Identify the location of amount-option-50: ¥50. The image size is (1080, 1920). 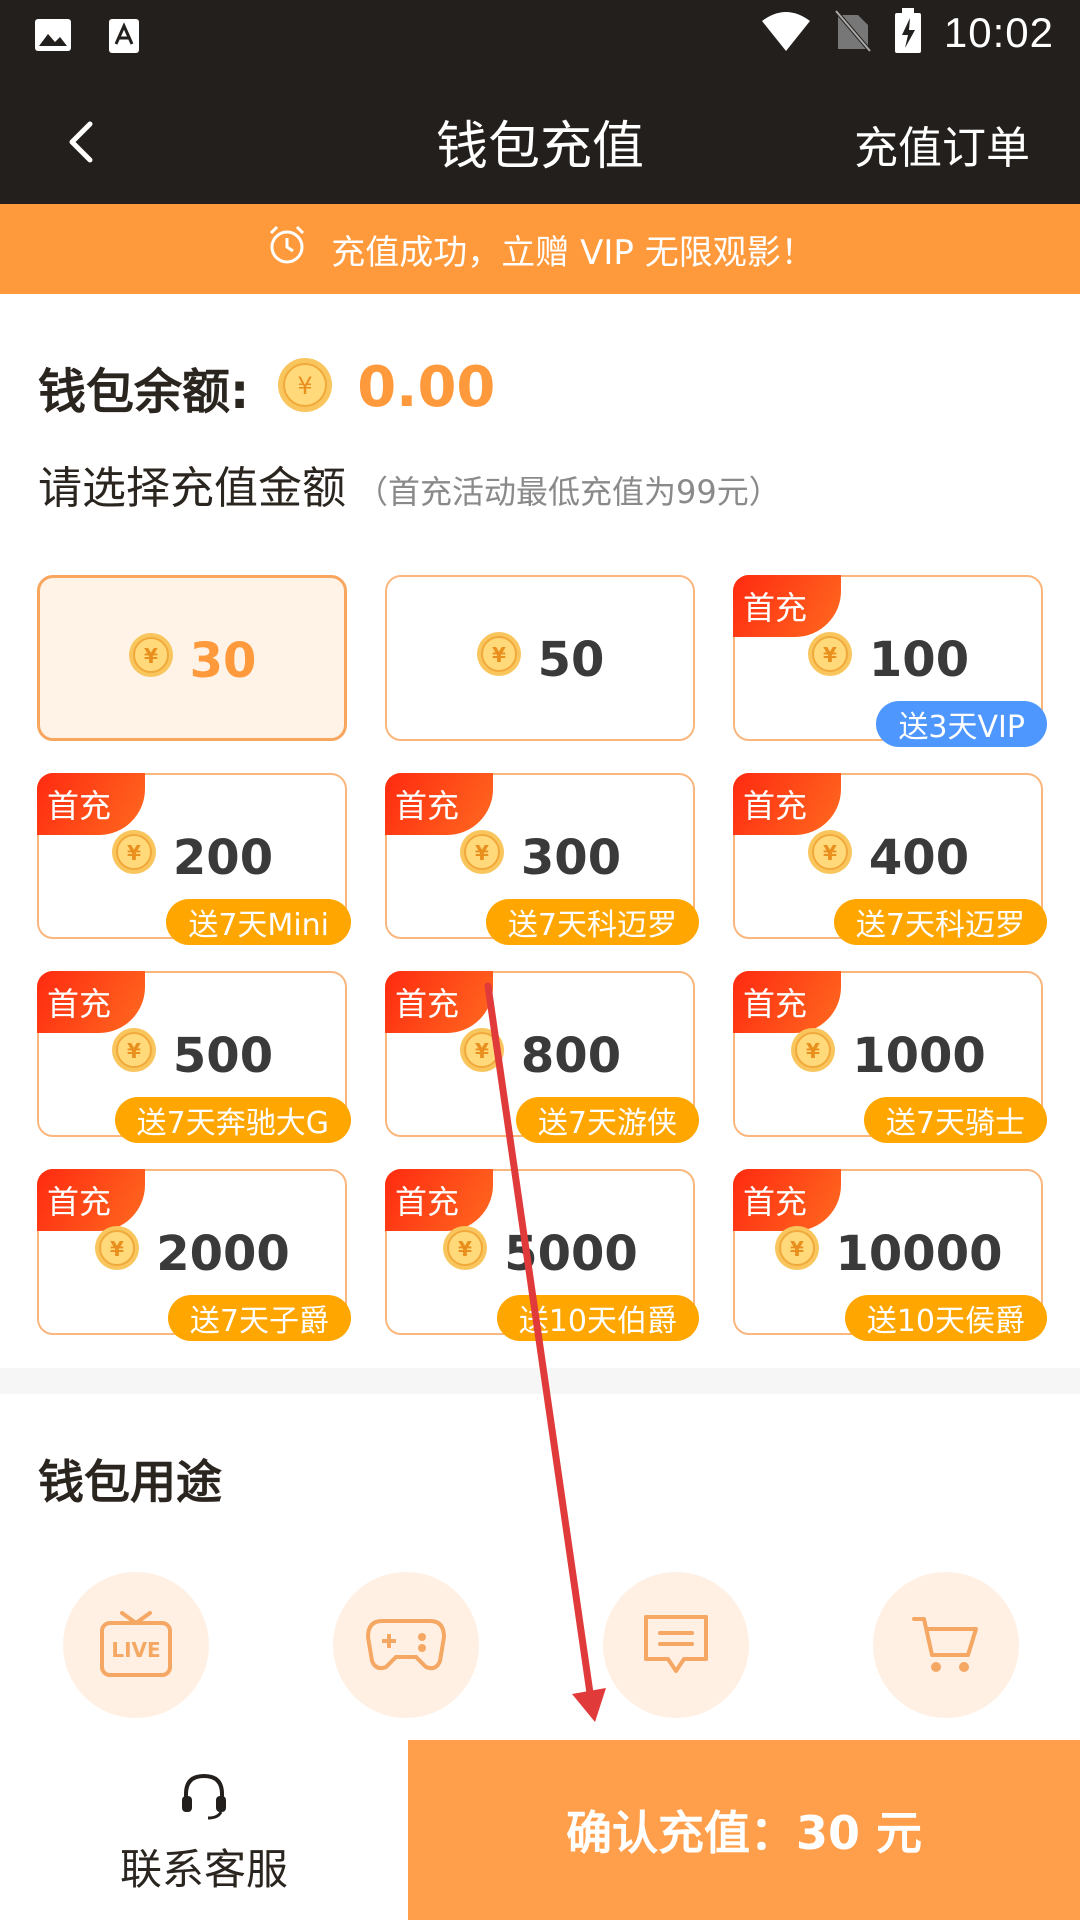
(540, 658).